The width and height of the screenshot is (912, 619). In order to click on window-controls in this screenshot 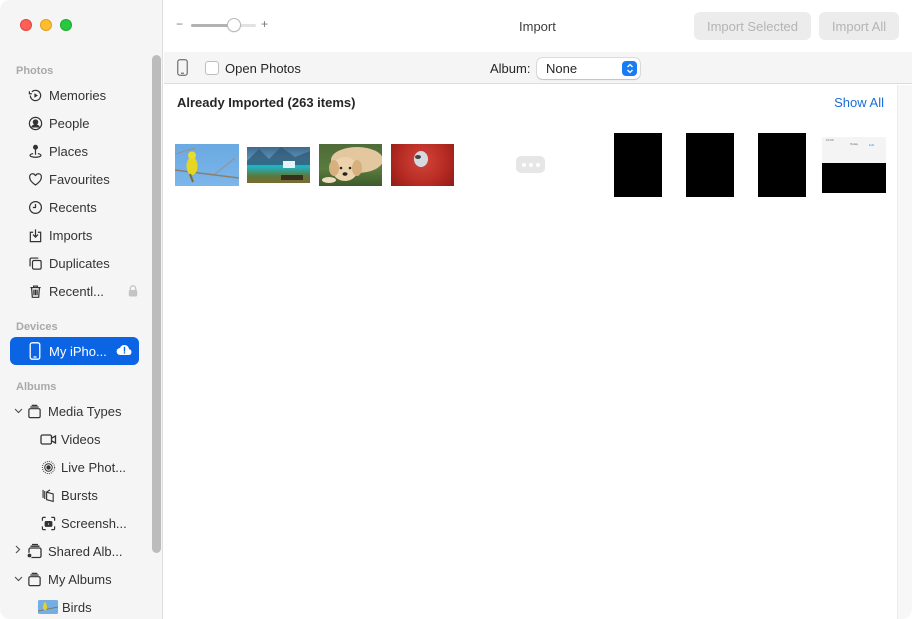, I will do `click(46, 25)`.